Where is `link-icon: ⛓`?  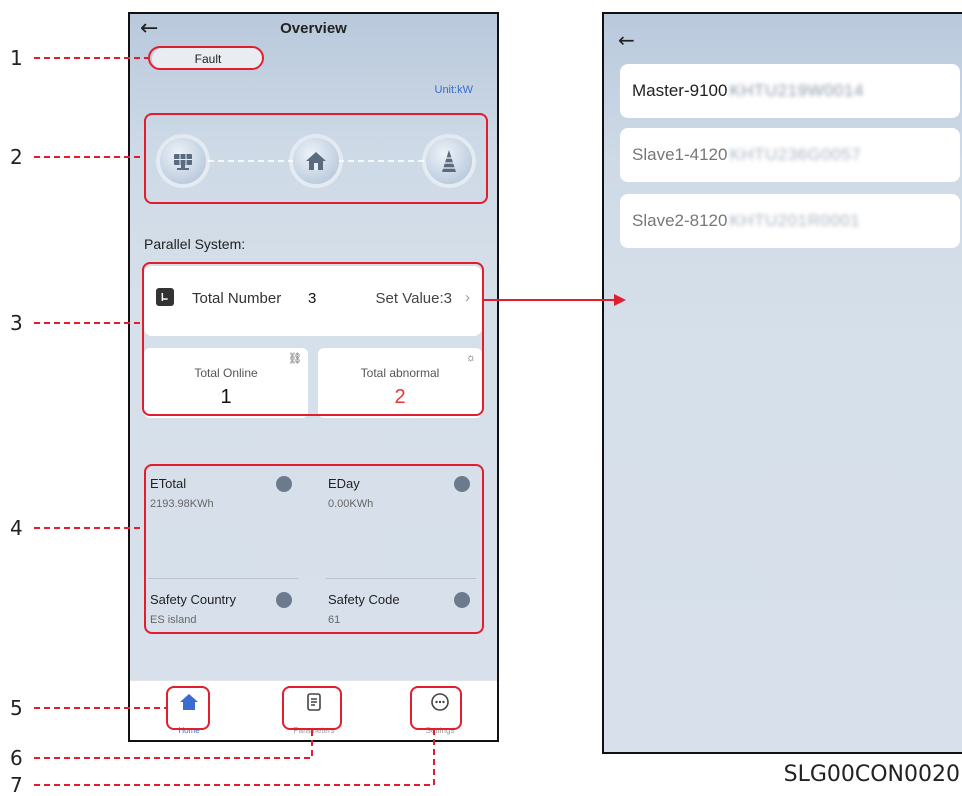 link-icon: ⛓ is located at coordinates (295, 359).